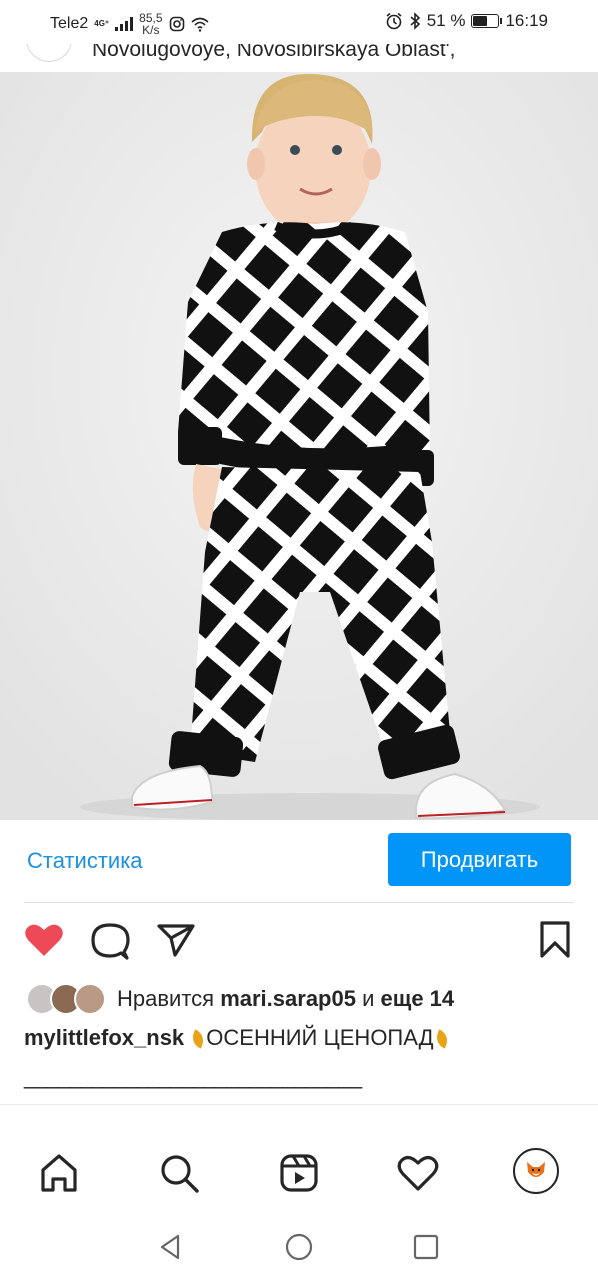  What do you see at coordinates (480, 21) in the screenshot?
I see `battery-fill` at bounding box center [480, 21].